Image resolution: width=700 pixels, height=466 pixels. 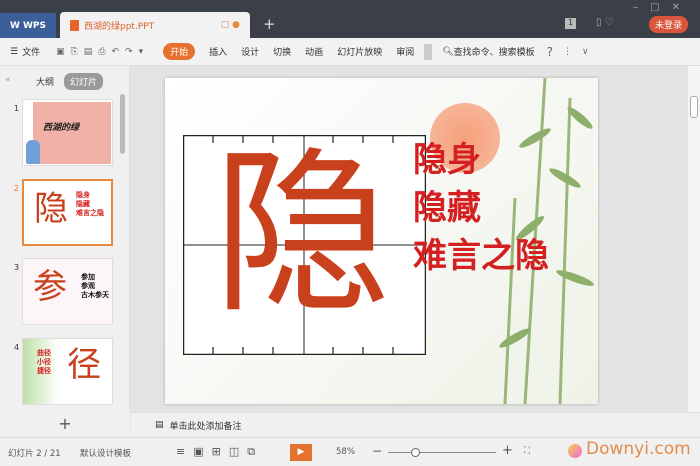 What do you see at coordinates (33, 152) in the screenshot?
I see `girl-illustration` at bounding box center [33, 152].